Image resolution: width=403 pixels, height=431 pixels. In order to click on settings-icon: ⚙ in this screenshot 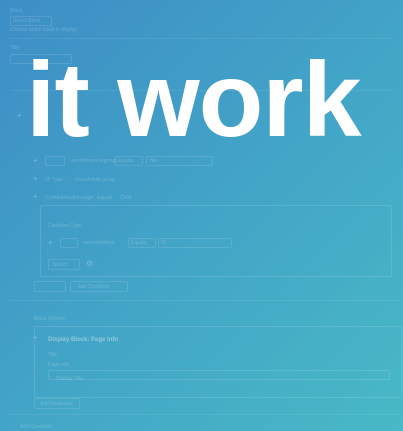, I will do `click(89, 264)`.